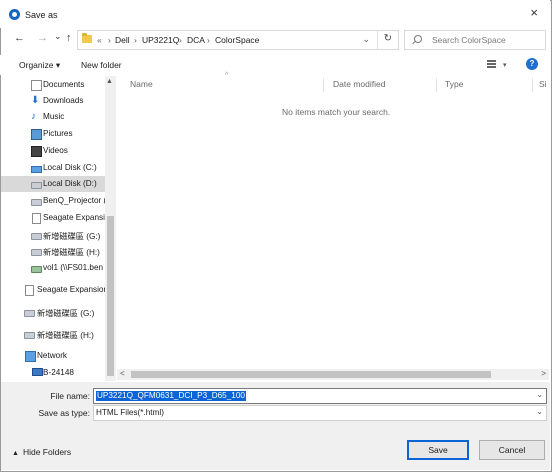 This screenshot has height=472, width=552. I want to click on sidebar-item-drive-h: 新增磁碟區 (H:), so click(53, 251).